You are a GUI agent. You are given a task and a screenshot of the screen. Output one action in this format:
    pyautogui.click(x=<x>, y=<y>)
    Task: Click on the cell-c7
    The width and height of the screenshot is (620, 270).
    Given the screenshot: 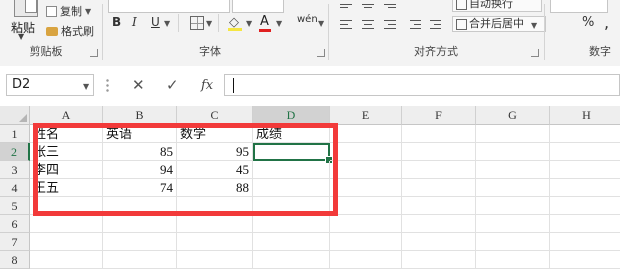 What is the action you would take?
    pyautogui.click(x=215, y=242)
    